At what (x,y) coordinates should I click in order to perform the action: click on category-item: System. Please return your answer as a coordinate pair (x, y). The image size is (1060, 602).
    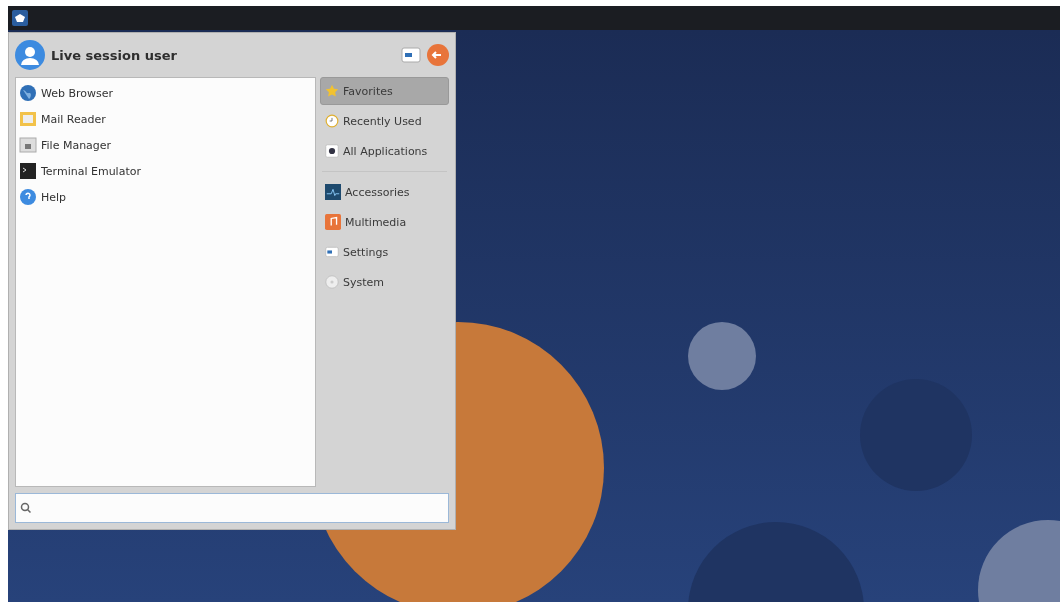
    Looking at the image, I should click on (384, 282).